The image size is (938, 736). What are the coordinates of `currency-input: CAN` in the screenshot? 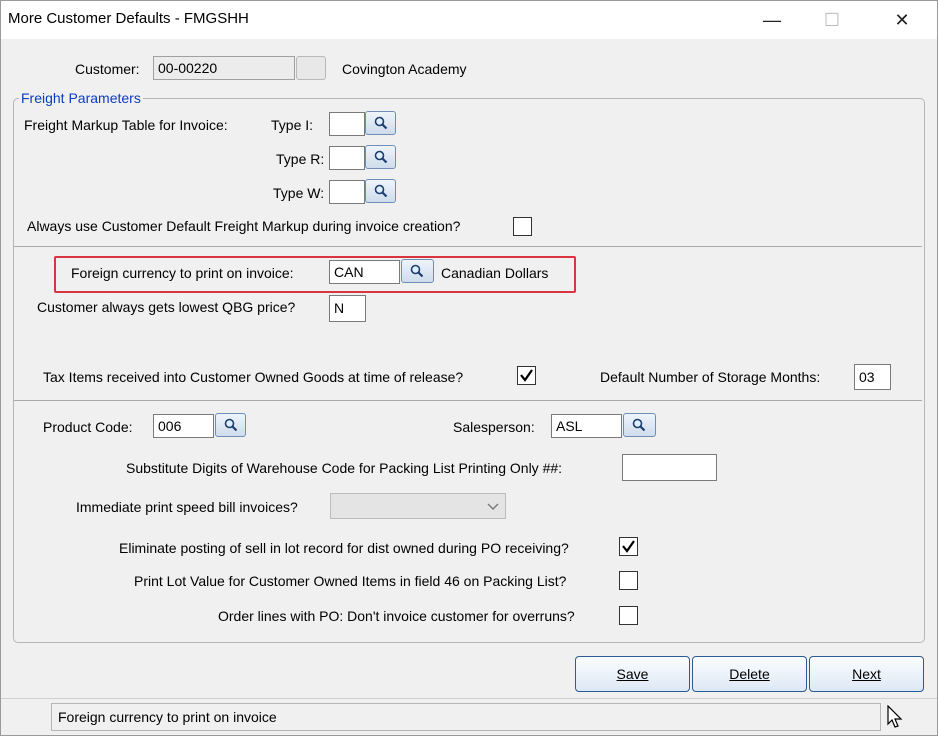 It's located at (364, 272).